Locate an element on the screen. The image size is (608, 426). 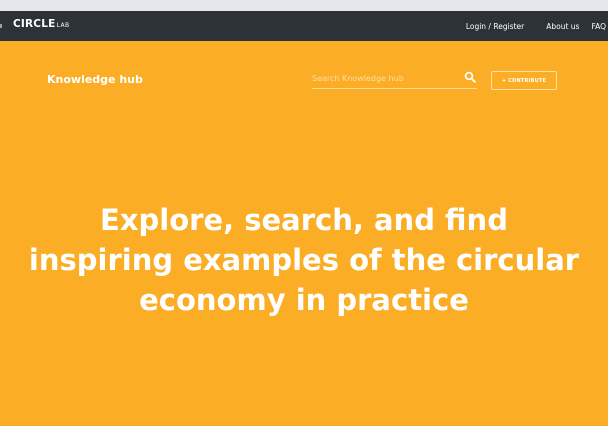
contribute-button: + CONTRIBUTE is located at coordinates (524, 80).